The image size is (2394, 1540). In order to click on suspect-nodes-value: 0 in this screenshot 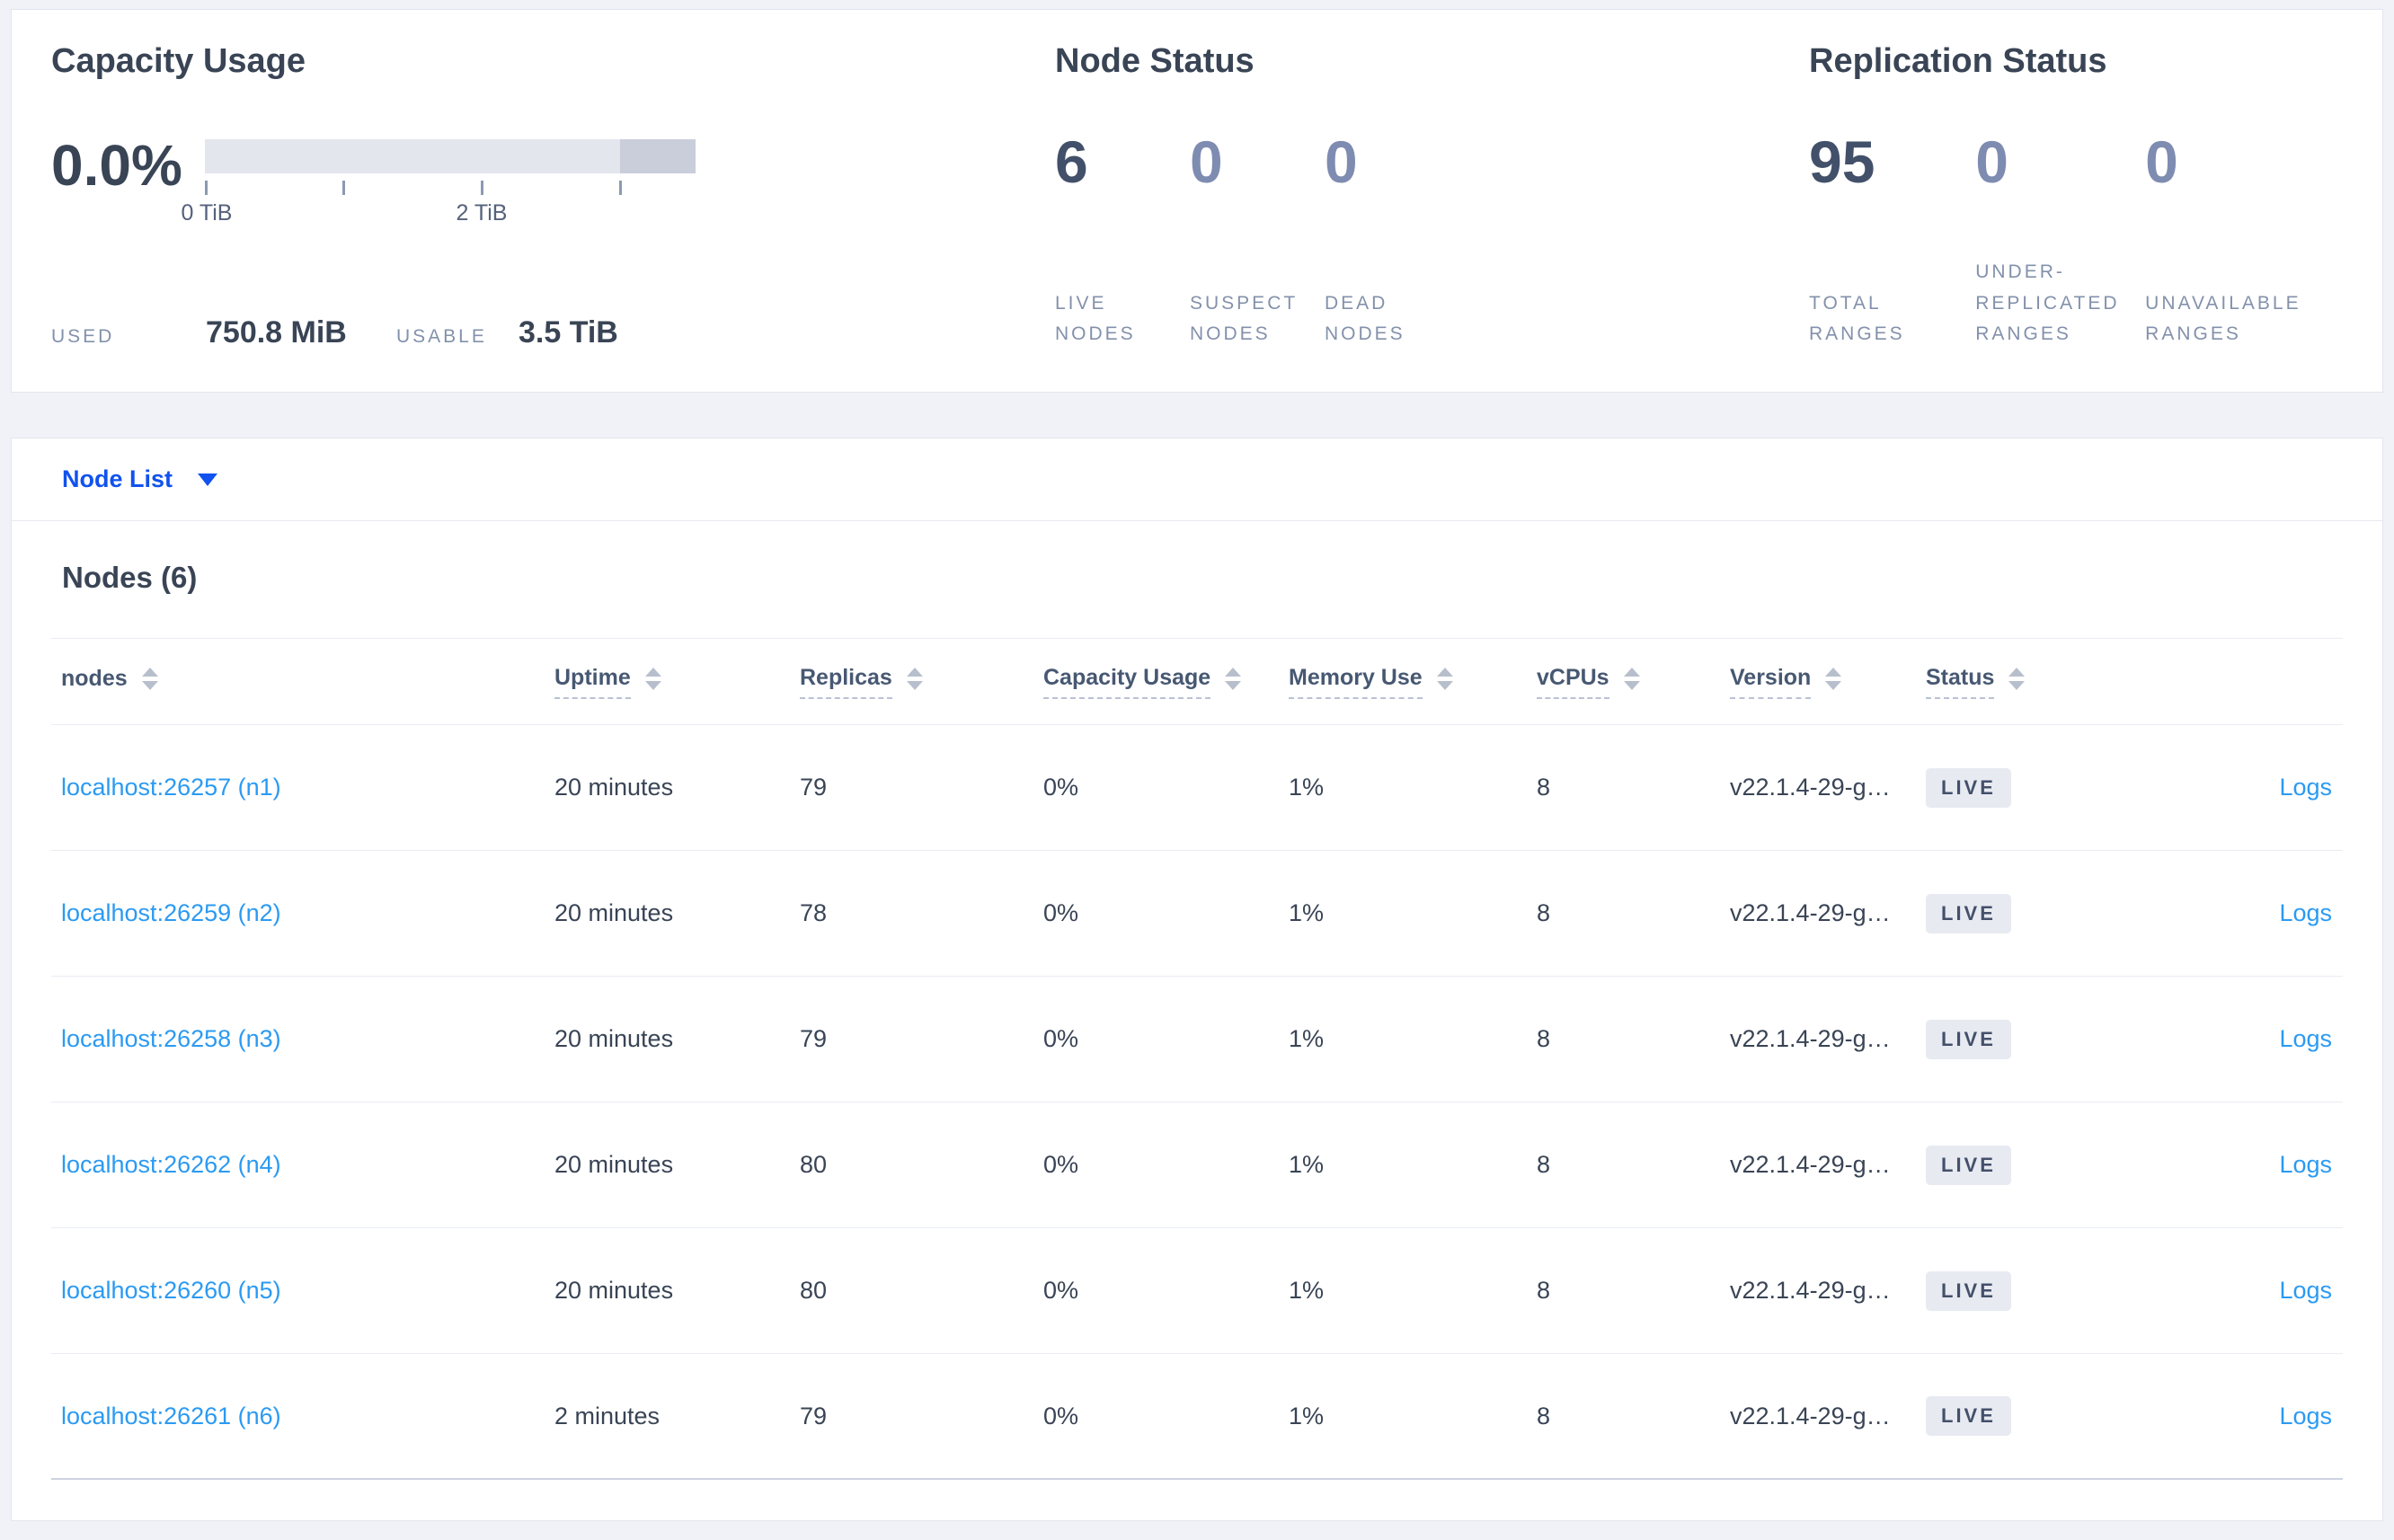, I will do `click(1206, 161)`.